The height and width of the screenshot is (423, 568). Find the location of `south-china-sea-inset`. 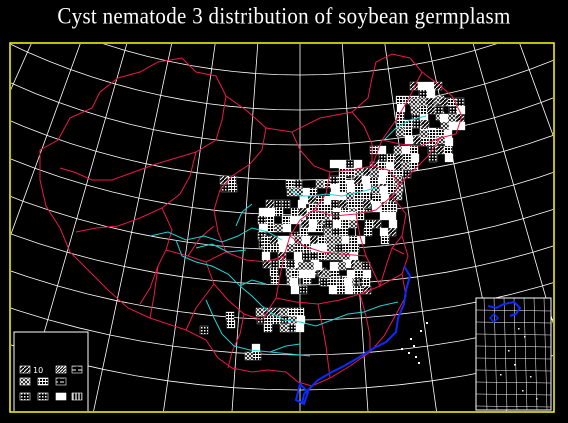

south-china-sea-inset is located at coordinates (513, 354).